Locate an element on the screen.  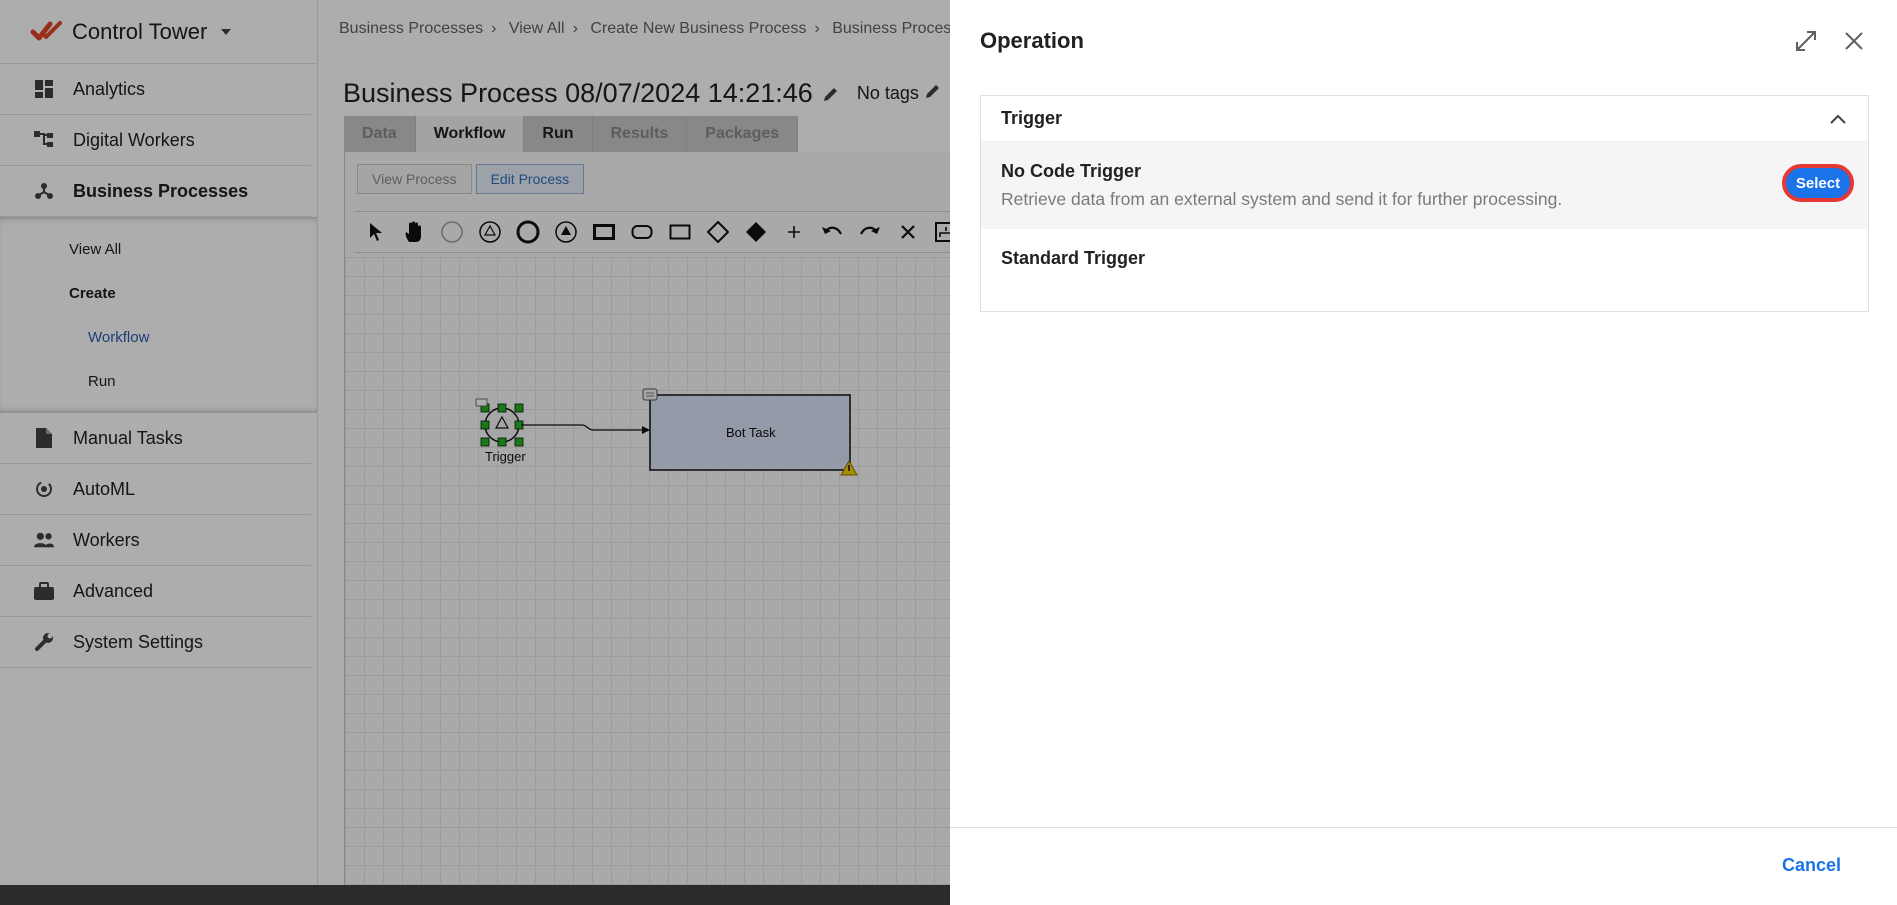
cancel-button: Cancel is located at coordinates (1811, 865).